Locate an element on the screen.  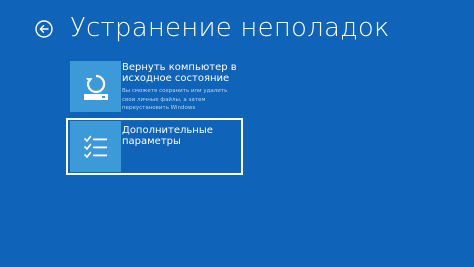
back-arrow-icon is located at coordinates (44, 29).